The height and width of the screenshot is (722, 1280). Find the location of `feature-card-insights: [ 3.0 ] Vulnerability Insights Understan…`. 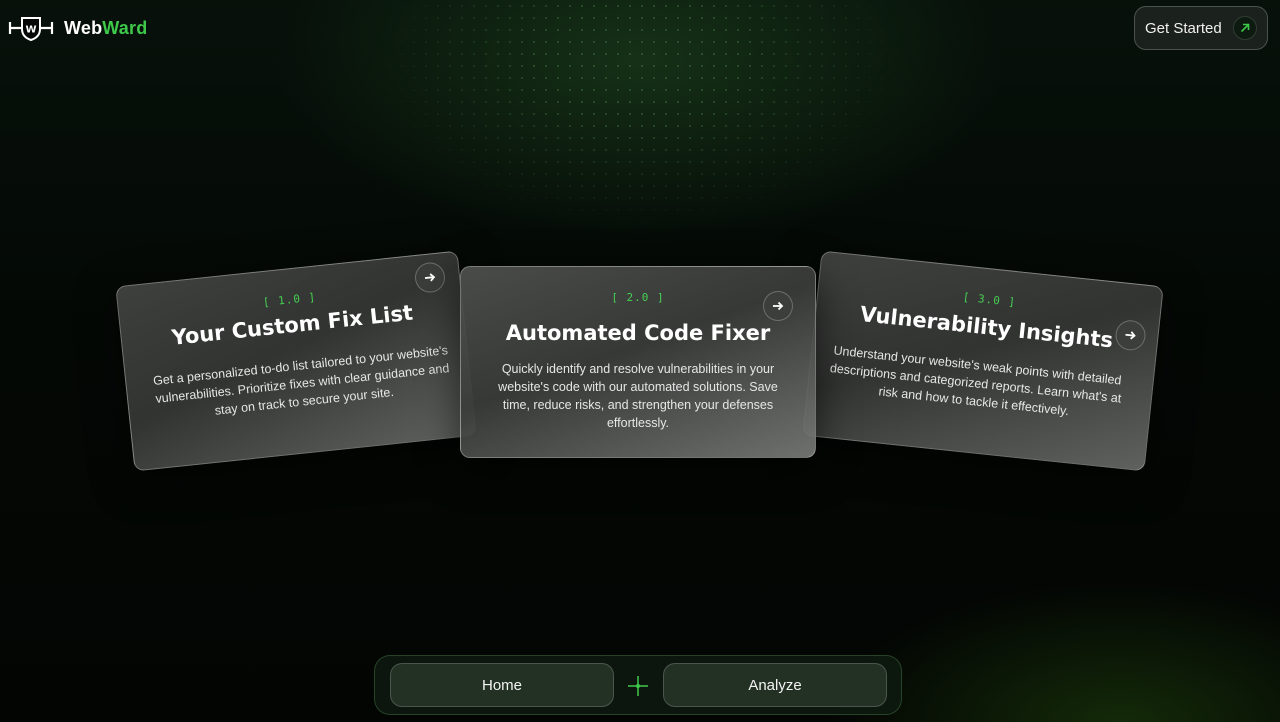

feature-card-insights: [ 3.0 ] Vulnerability Insights Understan… is located at coordinates (983, 361).